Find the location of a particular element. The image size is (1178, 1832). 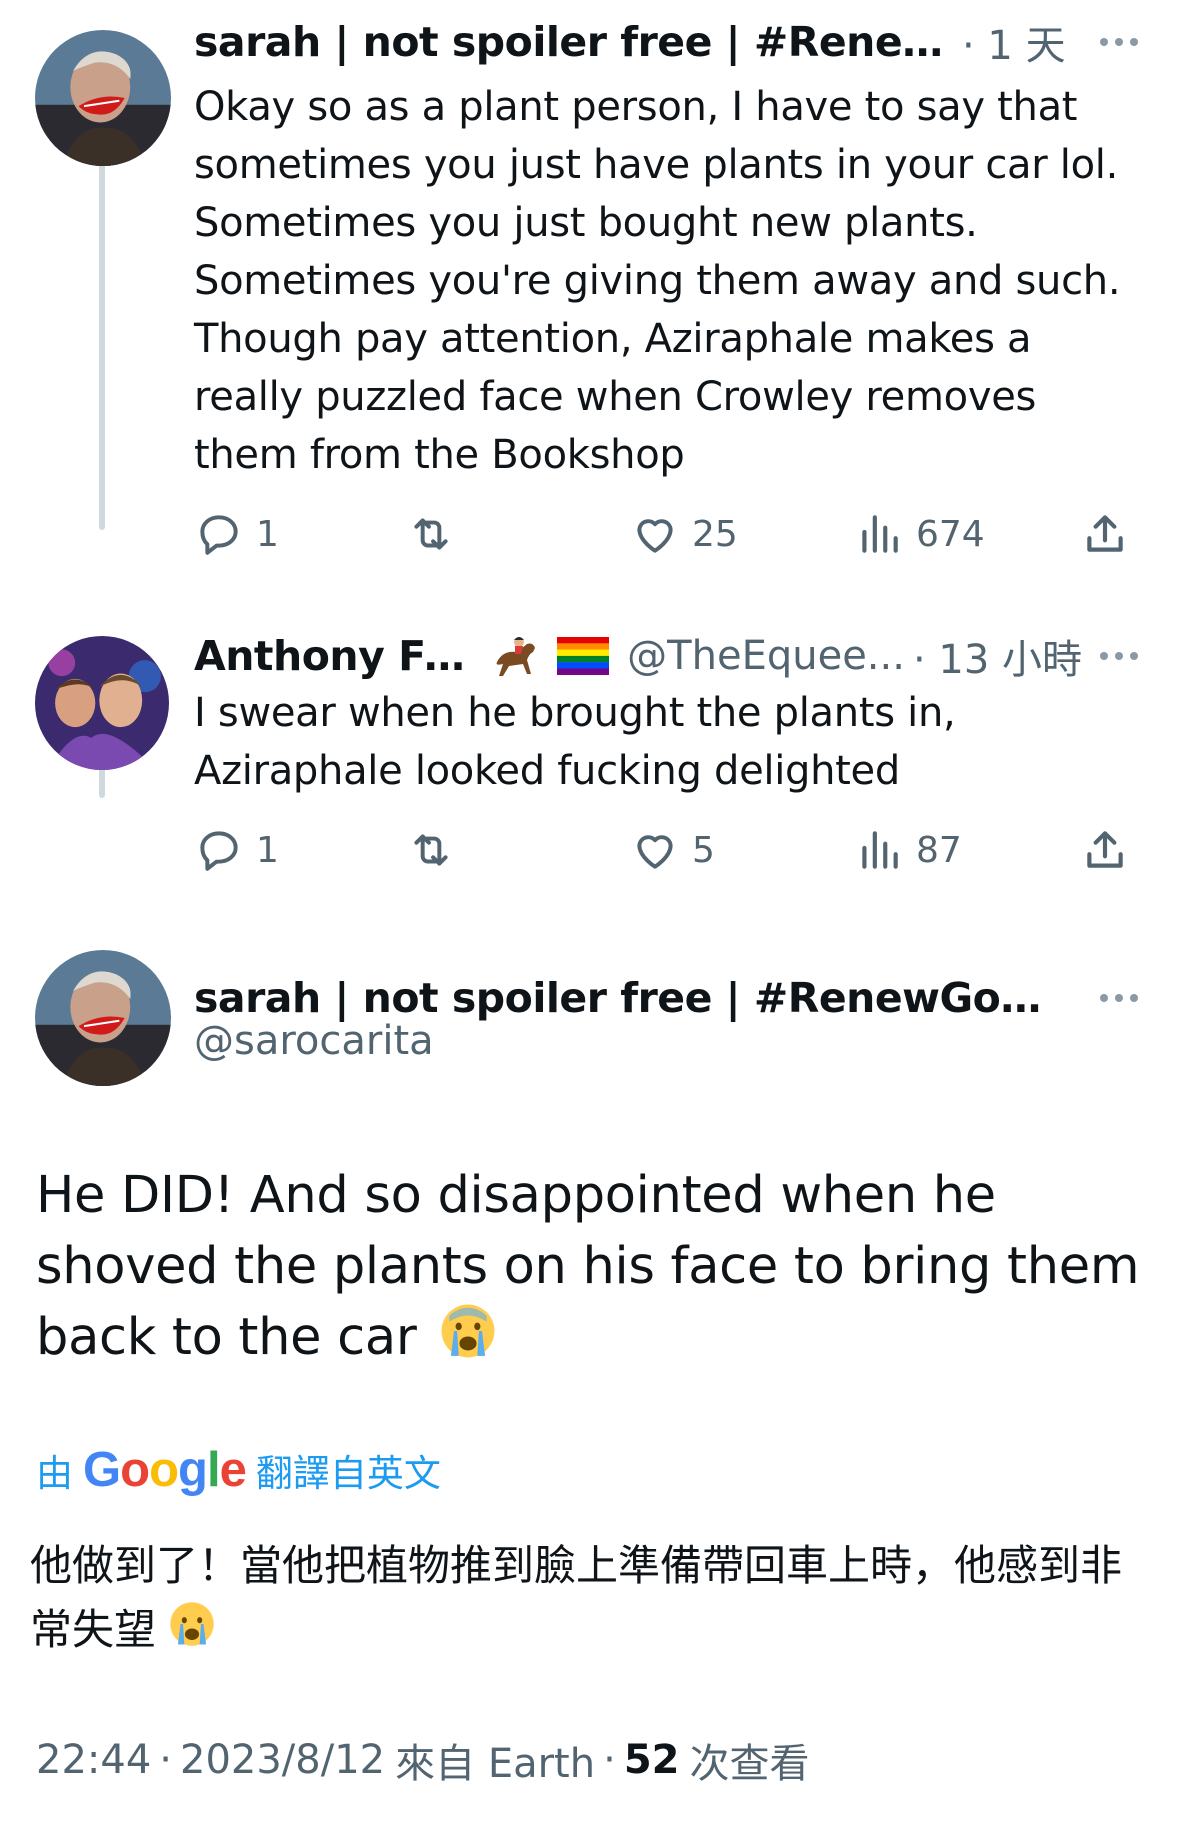

timestamp: · 13 小時 is located at coordinates (997, 656).